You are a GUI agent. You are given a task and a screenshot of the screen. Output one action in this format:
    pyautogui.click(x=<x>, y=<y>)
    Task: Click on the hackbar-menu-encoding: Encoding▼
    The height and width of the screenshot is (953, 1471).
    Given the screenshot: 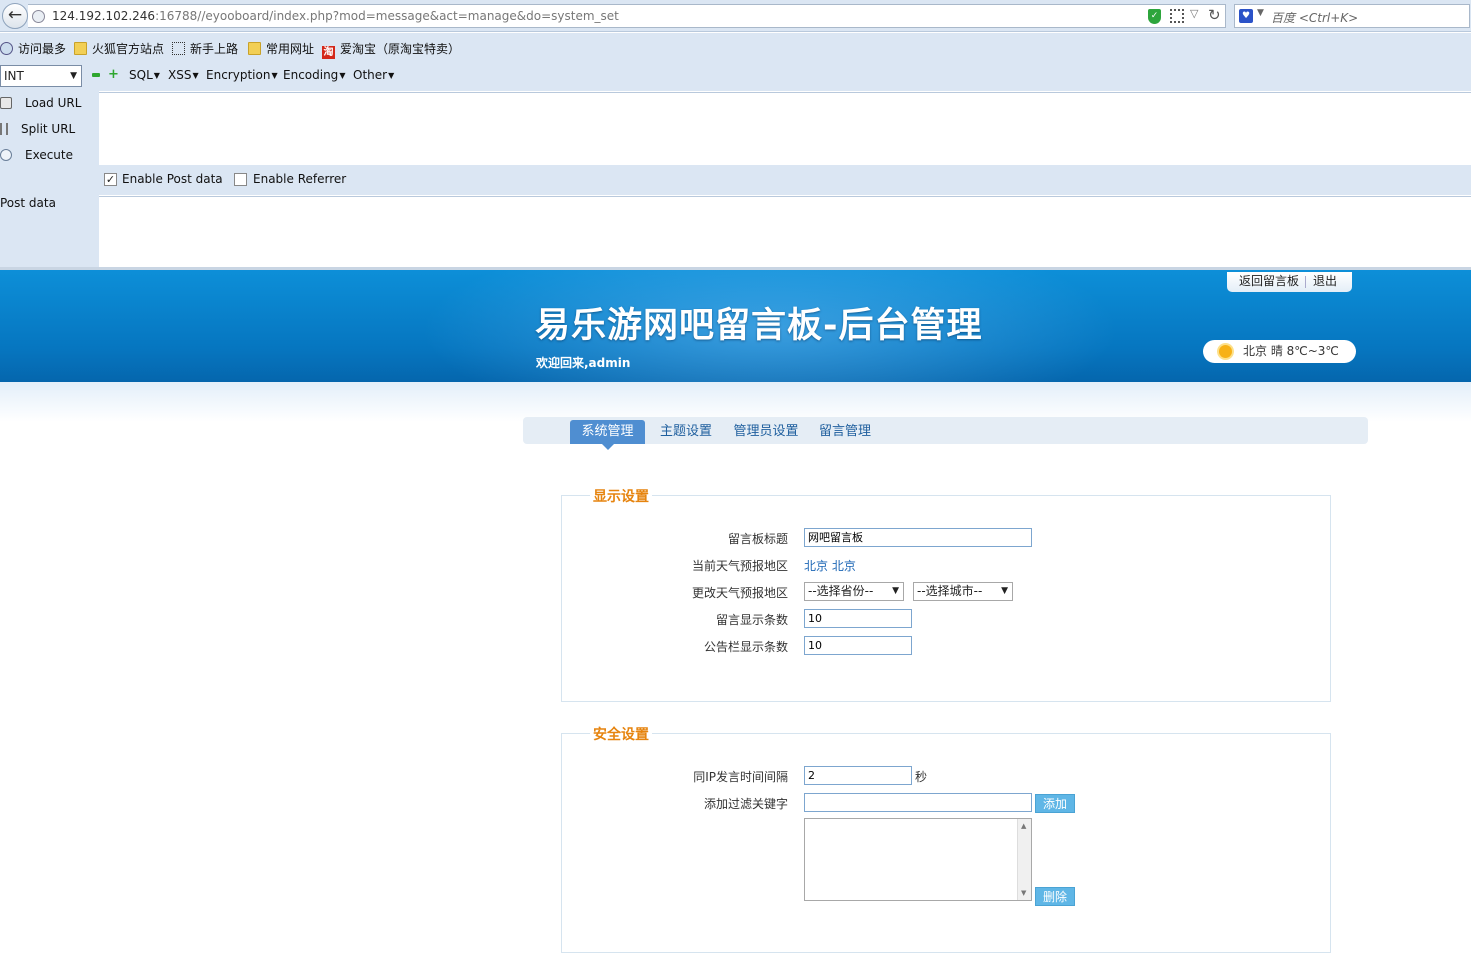 What is the action you would take?
    pyautogui.click(x=314, y=75)
    